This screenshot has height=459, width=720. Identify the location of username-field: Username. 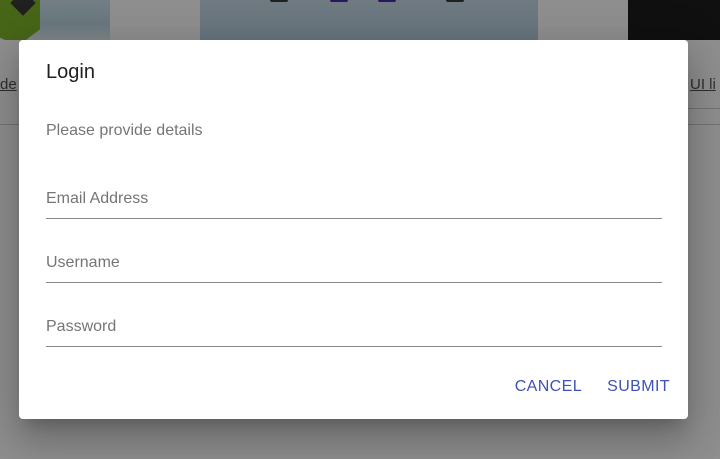
(354, 265).